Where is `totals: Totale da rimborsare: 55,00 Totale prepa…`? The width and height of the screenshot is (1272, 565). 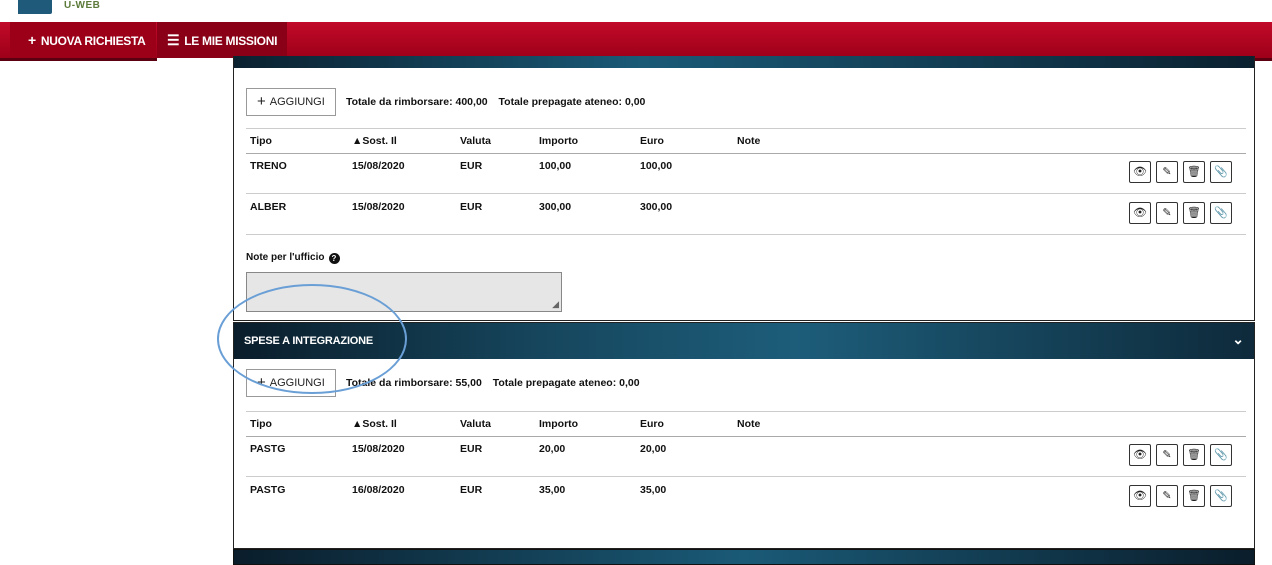
totals: Totale da rimborsare: 55,00 Totale prepa… is located at coordinates (497, 383).